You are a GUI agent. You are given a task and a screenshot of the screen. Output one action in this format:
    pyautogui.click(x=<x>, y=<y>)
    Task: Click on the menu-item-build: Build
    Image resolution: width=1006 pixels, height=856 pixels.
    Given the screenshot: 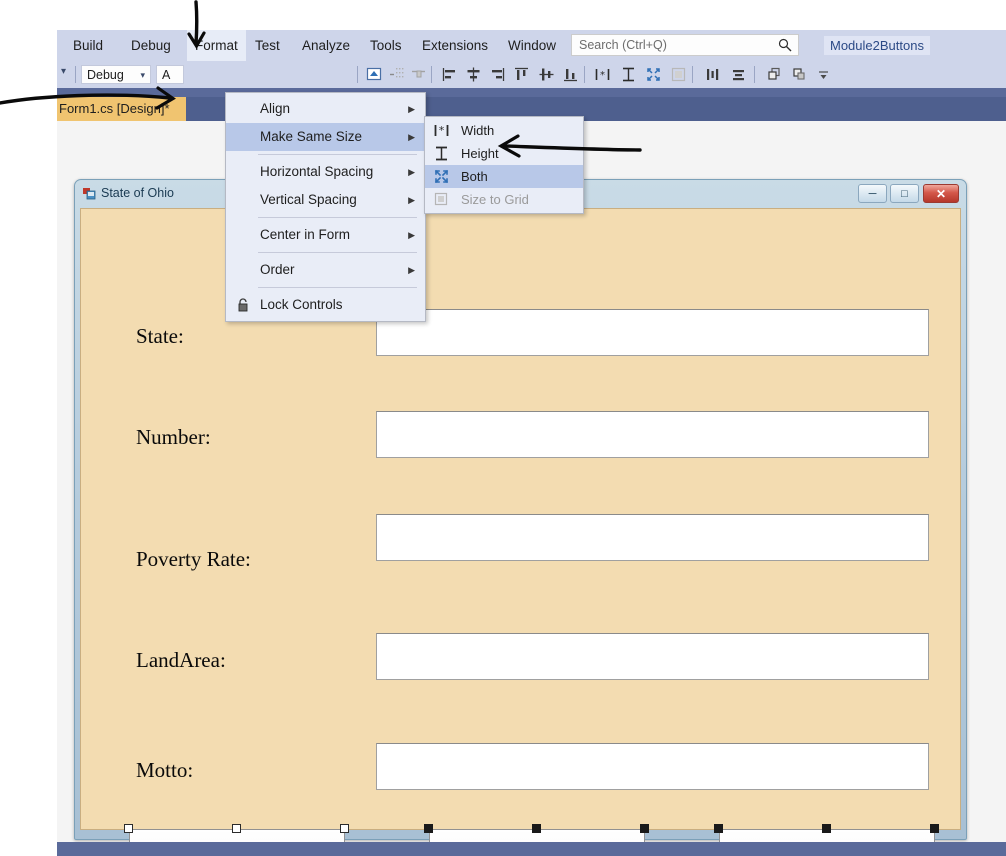 What is the action you would take?
    pyautogui.click(x=88, y=45)
    